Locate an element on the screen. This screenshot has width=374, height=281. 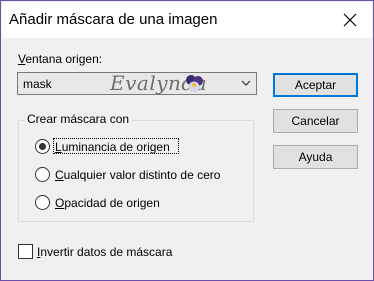
radio-circle-checked is located at coordinates (42, 146).